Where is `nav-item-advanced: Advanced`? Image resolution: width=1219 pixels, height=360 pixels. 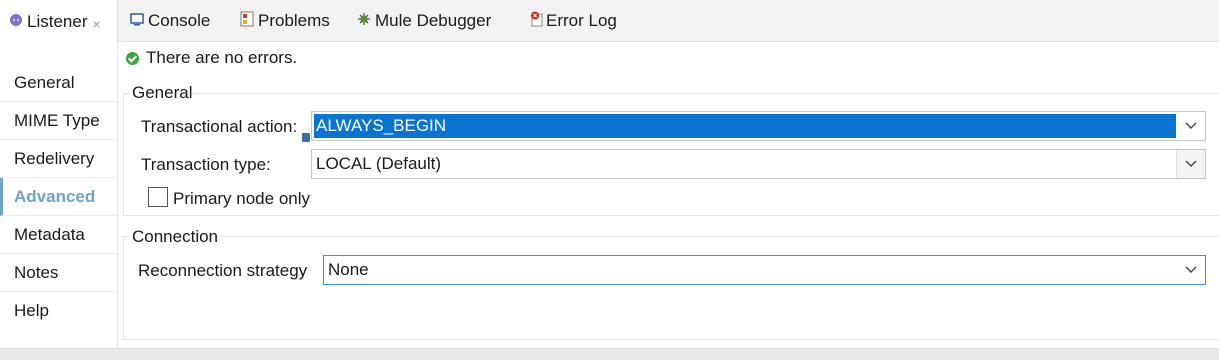 nav-item-advanced: Advanced is located at coordinates (58, 197).